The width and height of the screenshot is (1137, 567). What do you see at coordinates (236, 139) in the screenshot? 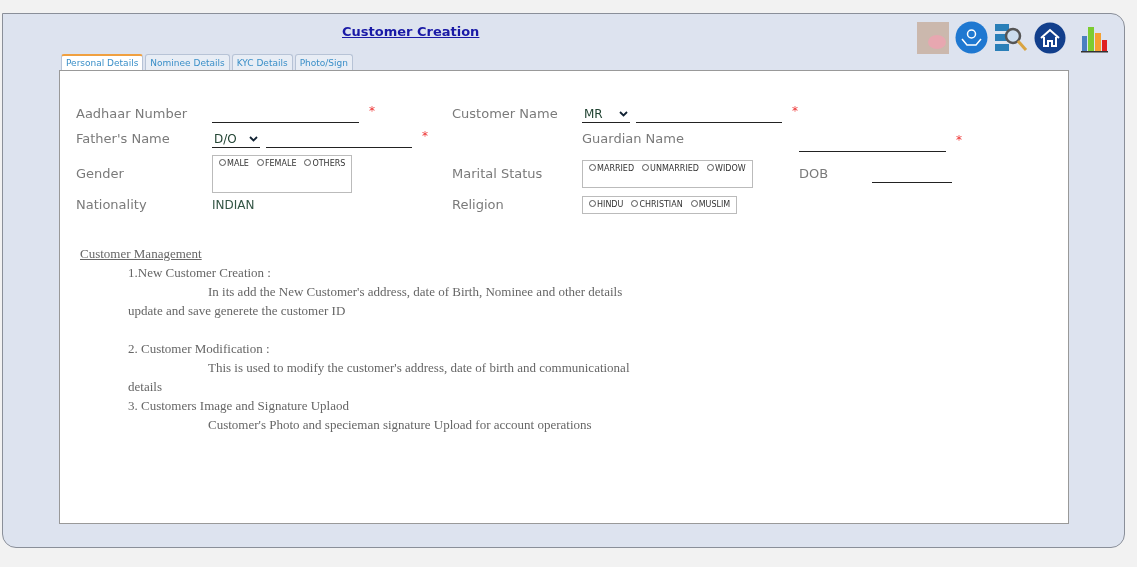
I see `relation-select: D/O` at bounding box center [236, 139].